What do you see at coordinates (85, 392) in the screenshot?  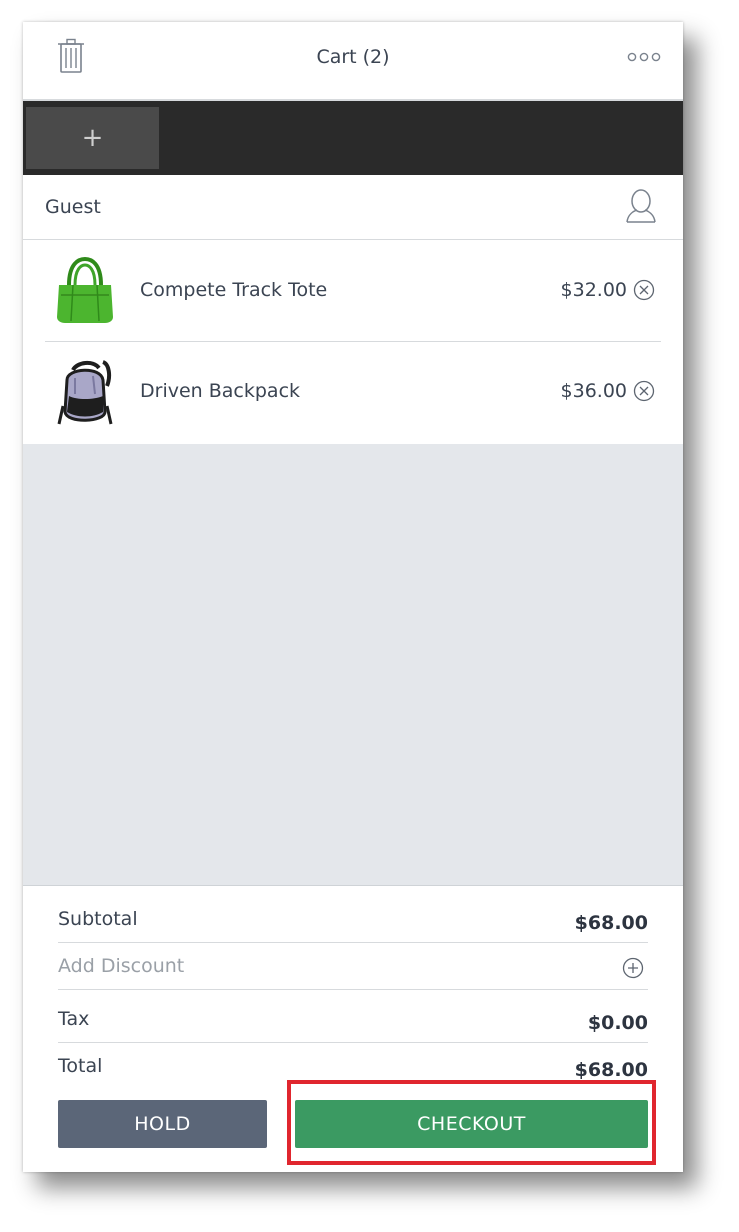 I see `grey-backpack-image` at bounding box center [85, 392].